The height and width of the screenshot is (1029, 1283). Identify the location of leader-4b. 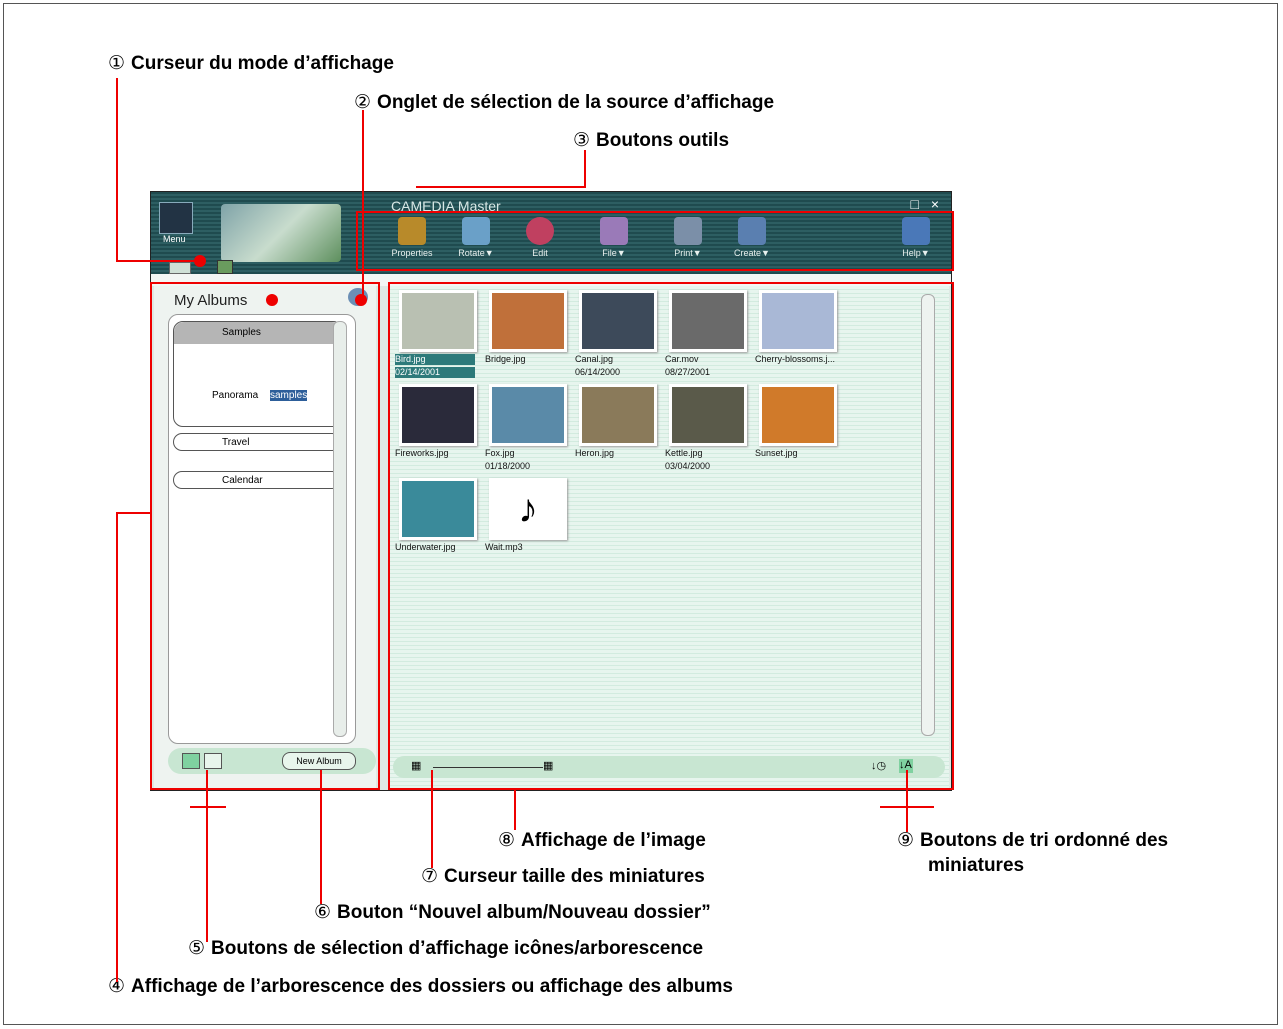
(134, 513).